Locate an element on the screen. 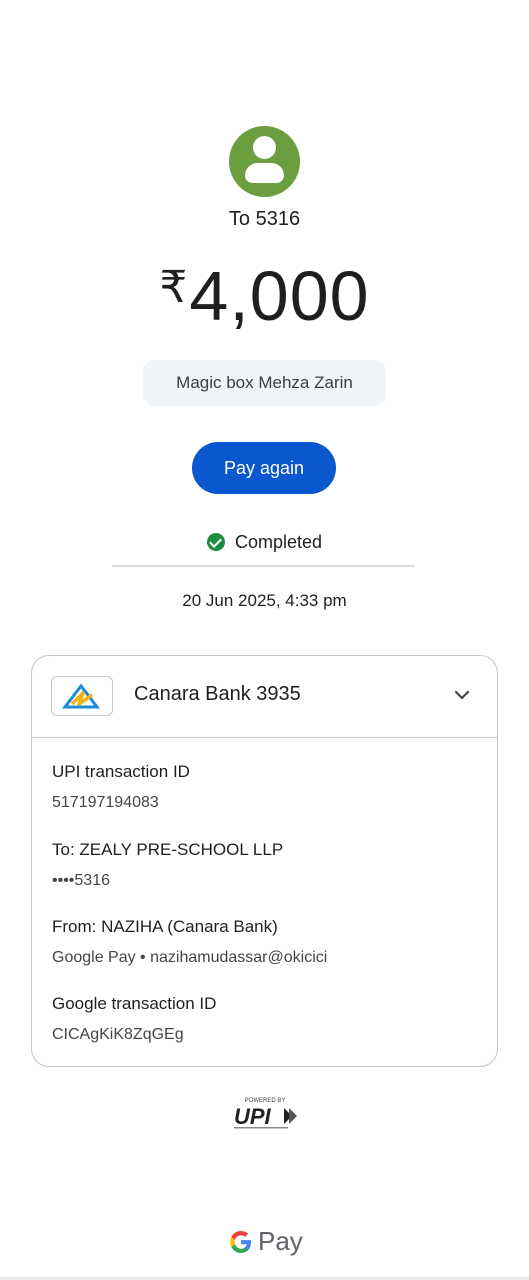 The image size is (529, 1280). bank-name: Canara Bank 3935 is located at coordinates (217, 694).